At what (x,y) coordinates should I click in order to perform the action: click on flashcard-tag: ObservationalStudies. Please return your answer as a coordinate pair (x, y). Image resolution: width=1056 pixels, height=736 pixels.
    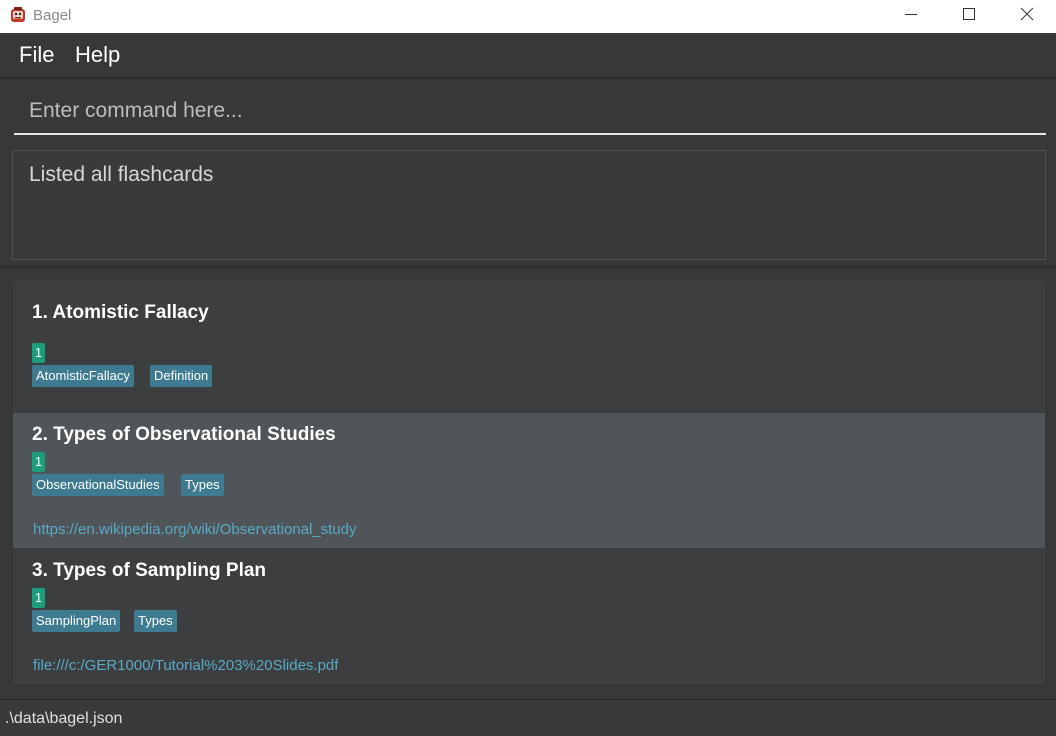
    Looking at the image, I should click on (98, 485).